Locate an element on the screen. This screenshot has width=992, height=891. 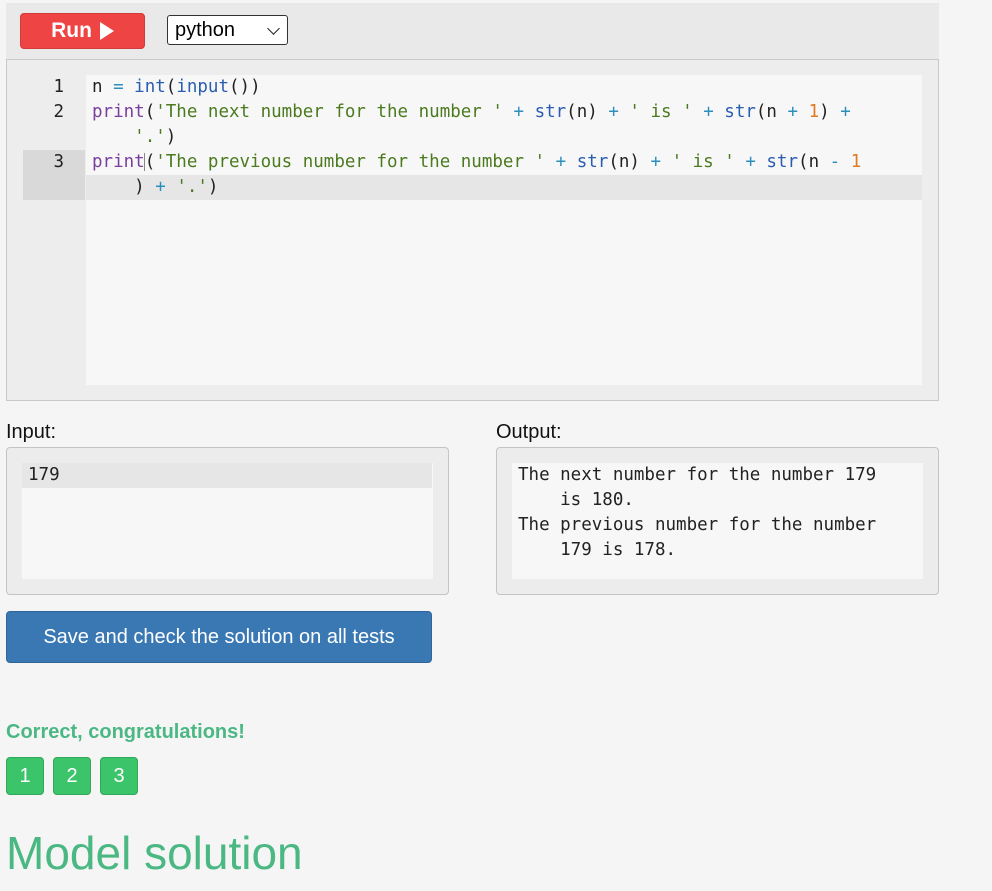
test-badge-2: 2 is located at coordinates (72, 776).